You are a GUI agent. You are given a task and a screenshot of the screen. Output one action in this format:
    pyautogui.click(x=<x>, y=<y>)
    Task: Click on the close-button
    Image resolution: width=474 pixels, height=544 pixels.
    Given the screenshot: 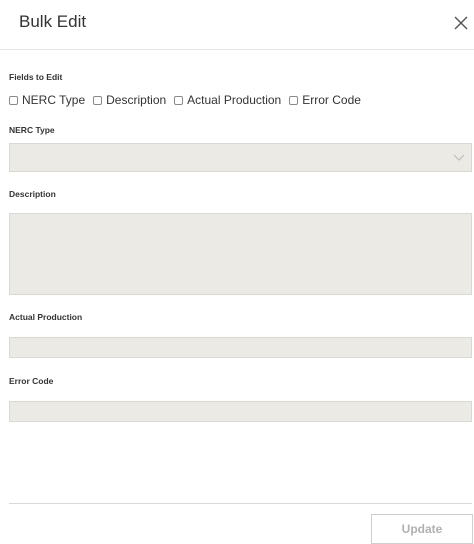 What is the action you would take?
    pyautogui.click(x=462, y=25)
    